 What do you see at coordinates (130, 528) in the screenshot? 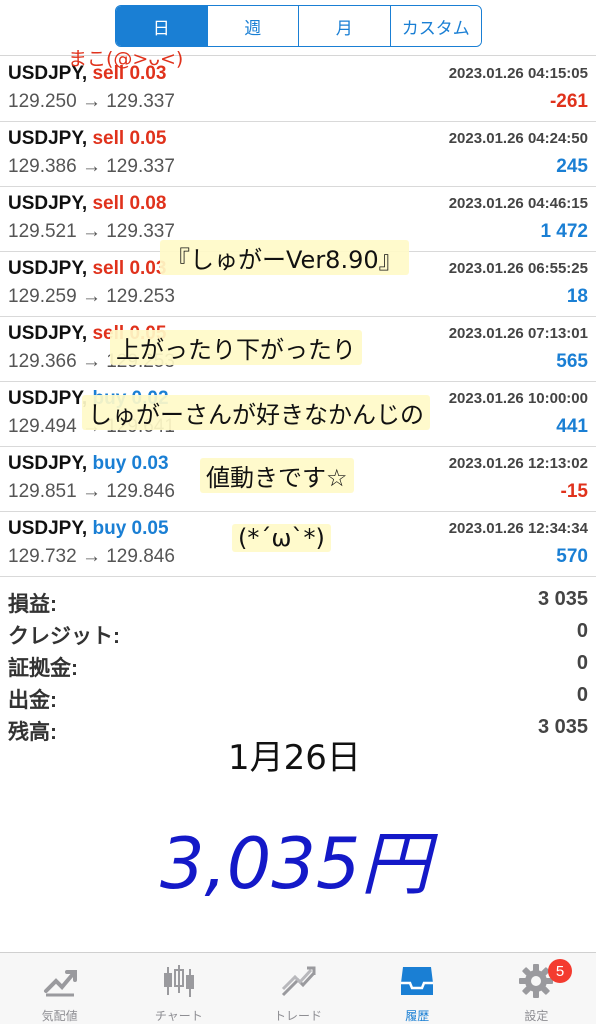
I see `trade-side: buy 0.05` at bounding box center [130, 528].